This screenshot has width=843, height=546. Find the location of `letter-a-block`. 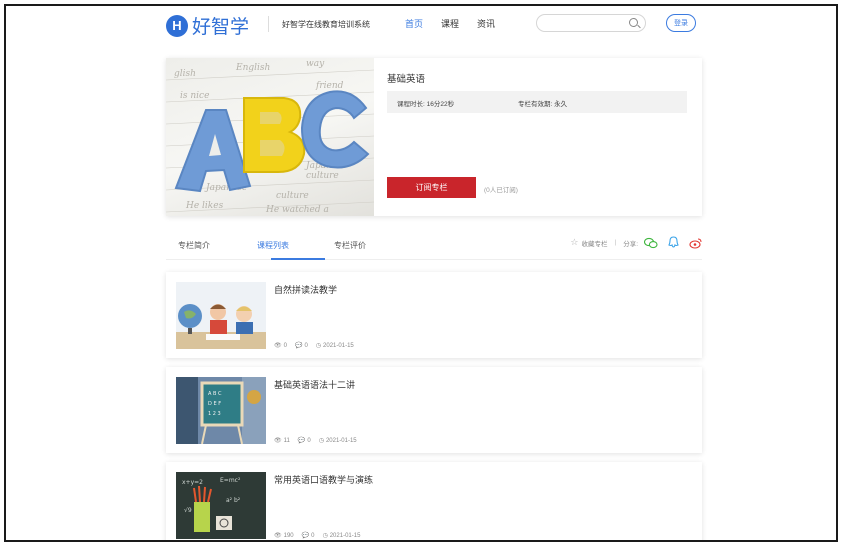

letter-a-block is located at coordinates (213, 151).